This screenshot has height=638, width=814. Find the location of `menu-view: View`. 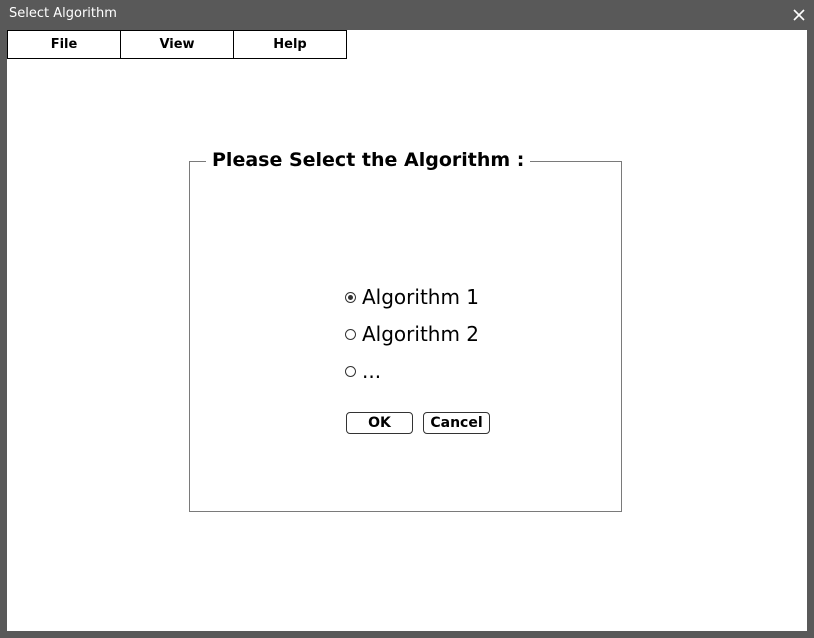

menu-view: View is located at coordinates (177, 44).